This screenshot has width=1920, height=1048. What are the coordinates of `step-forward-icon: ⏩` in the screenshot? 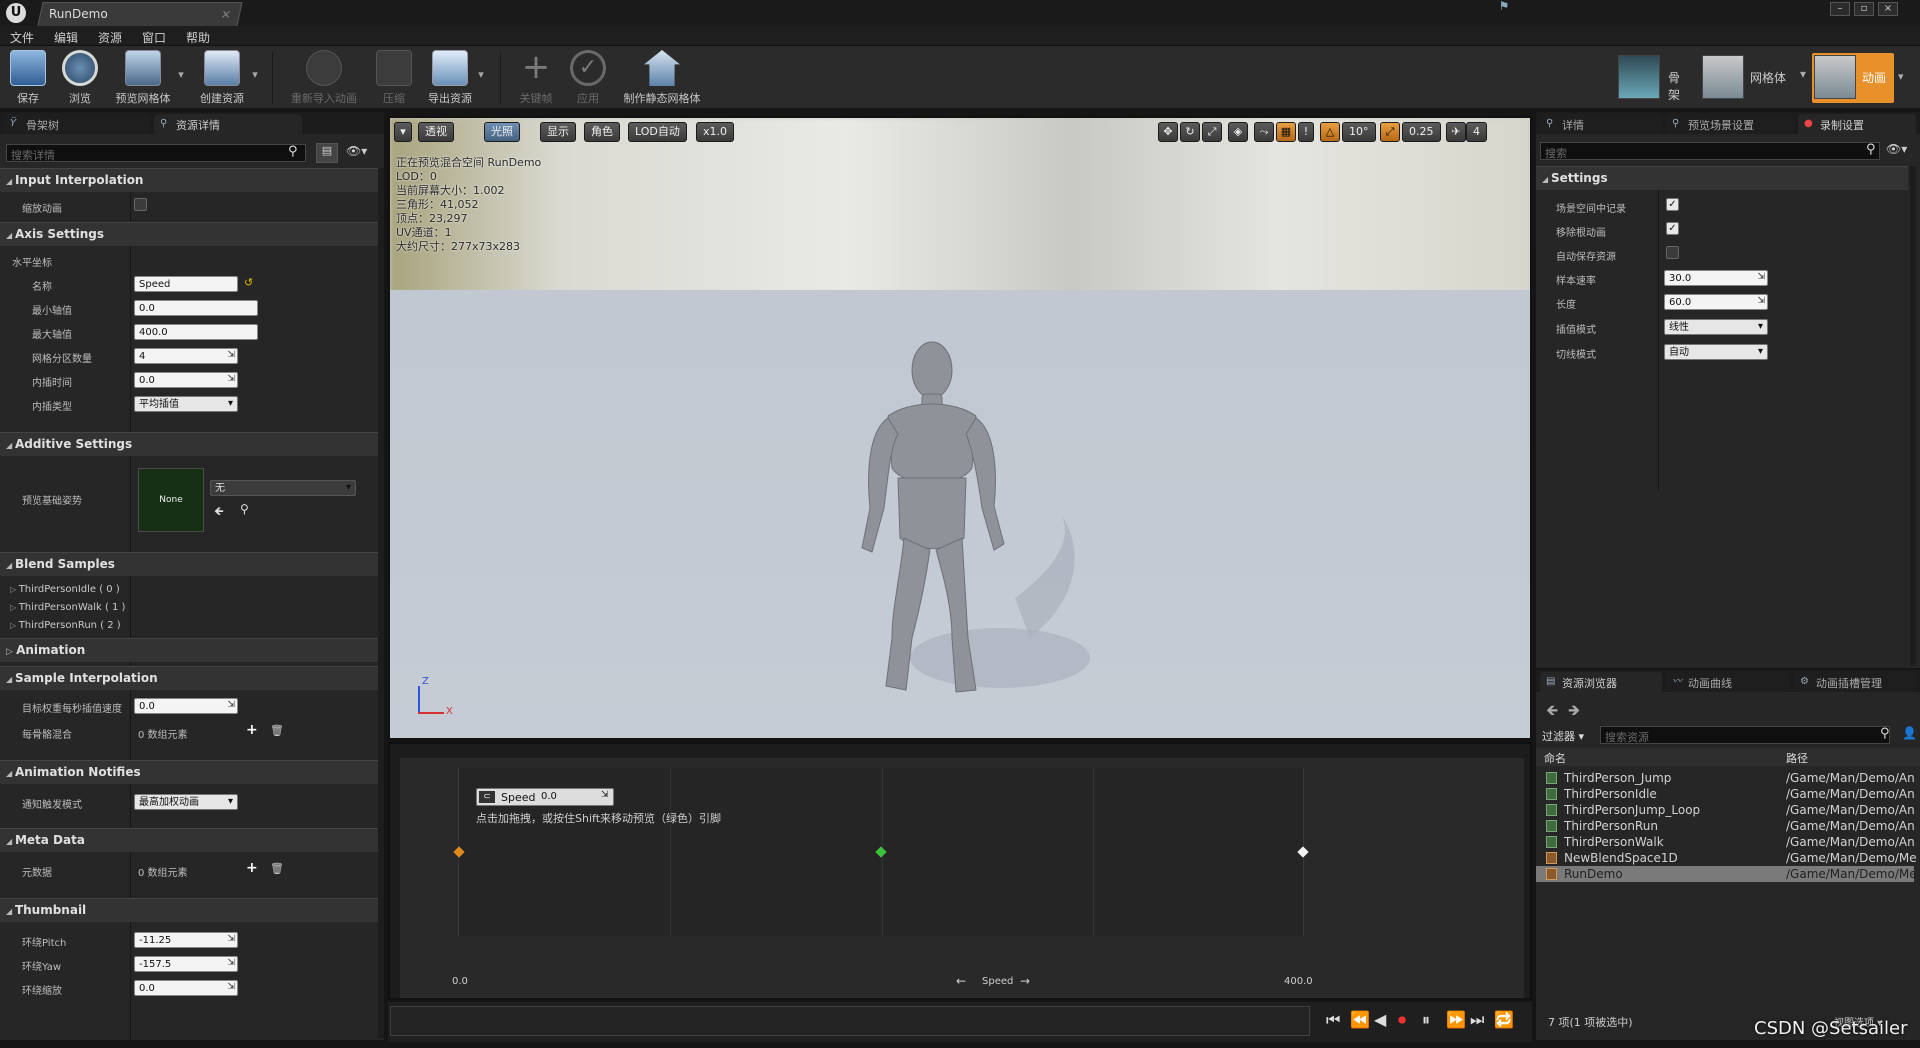 It's located at (1456, 1020).